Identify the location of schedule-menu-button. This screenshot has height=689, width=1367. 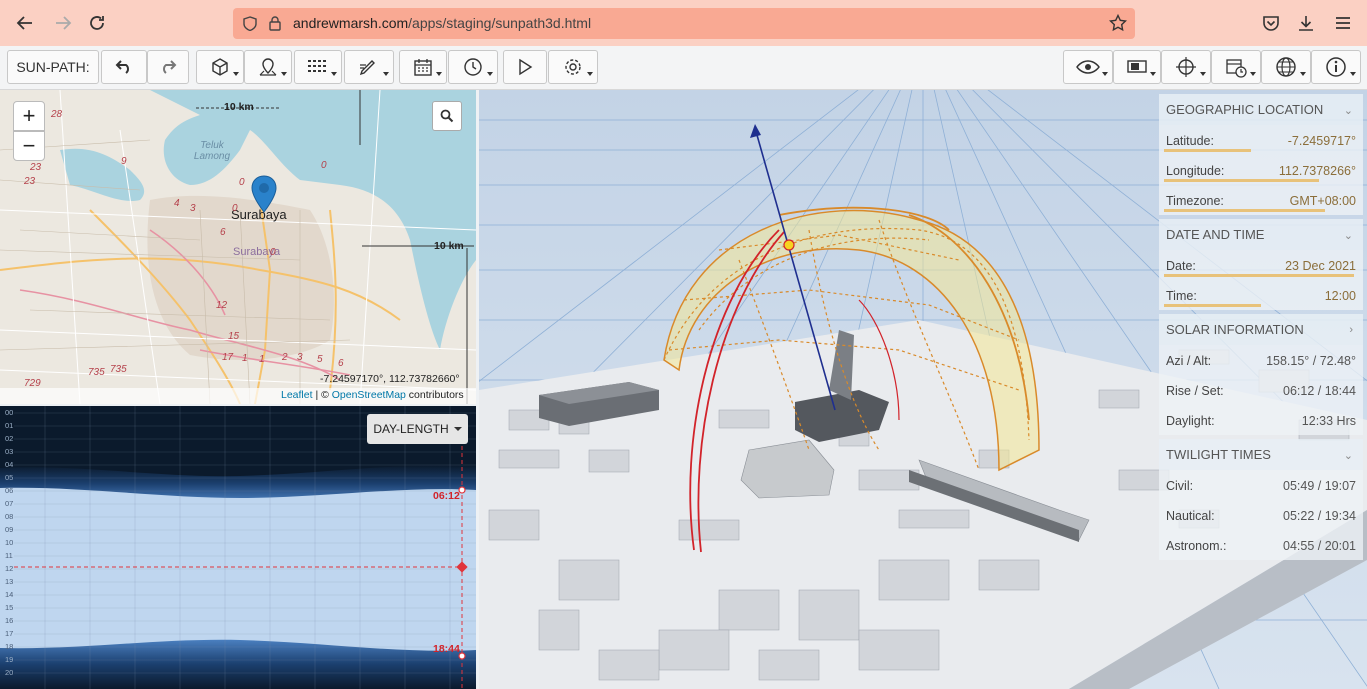
(1236, 67).